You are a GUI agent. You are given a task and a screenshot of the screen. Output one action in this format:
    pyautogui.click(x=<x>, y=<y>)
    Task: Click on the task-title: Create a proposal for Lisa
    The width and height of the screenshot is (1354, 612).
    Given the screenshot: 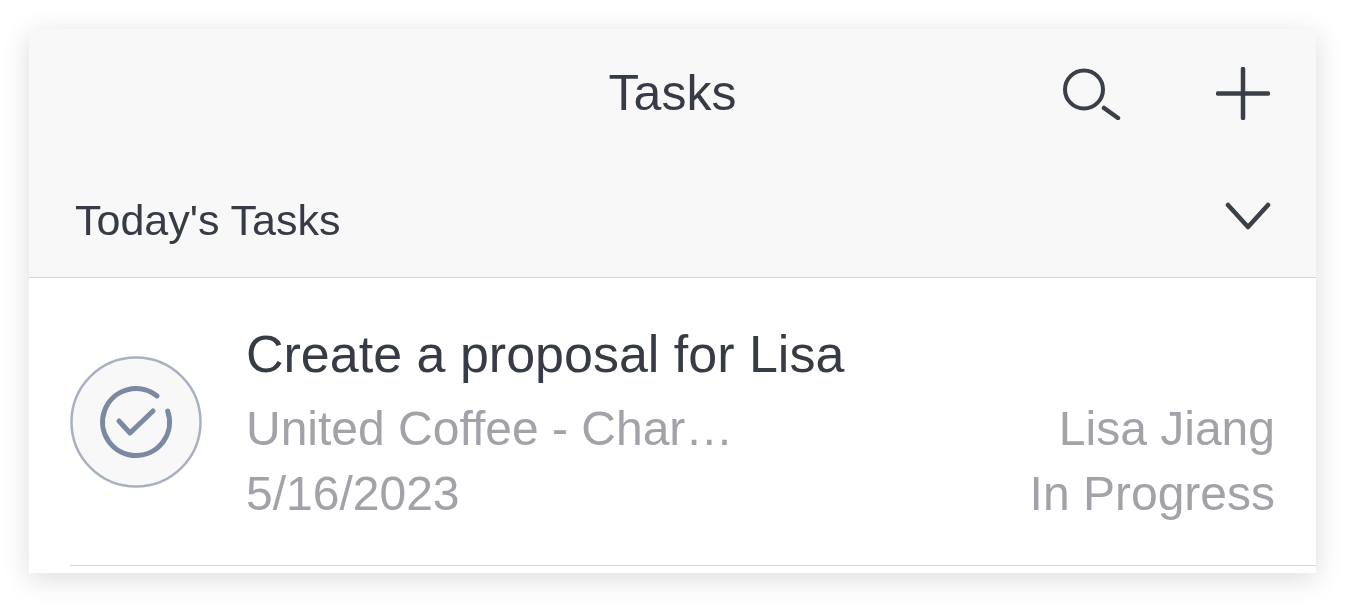 What is the action you would take?
    pyautogui.click(x=546, y=354)
    